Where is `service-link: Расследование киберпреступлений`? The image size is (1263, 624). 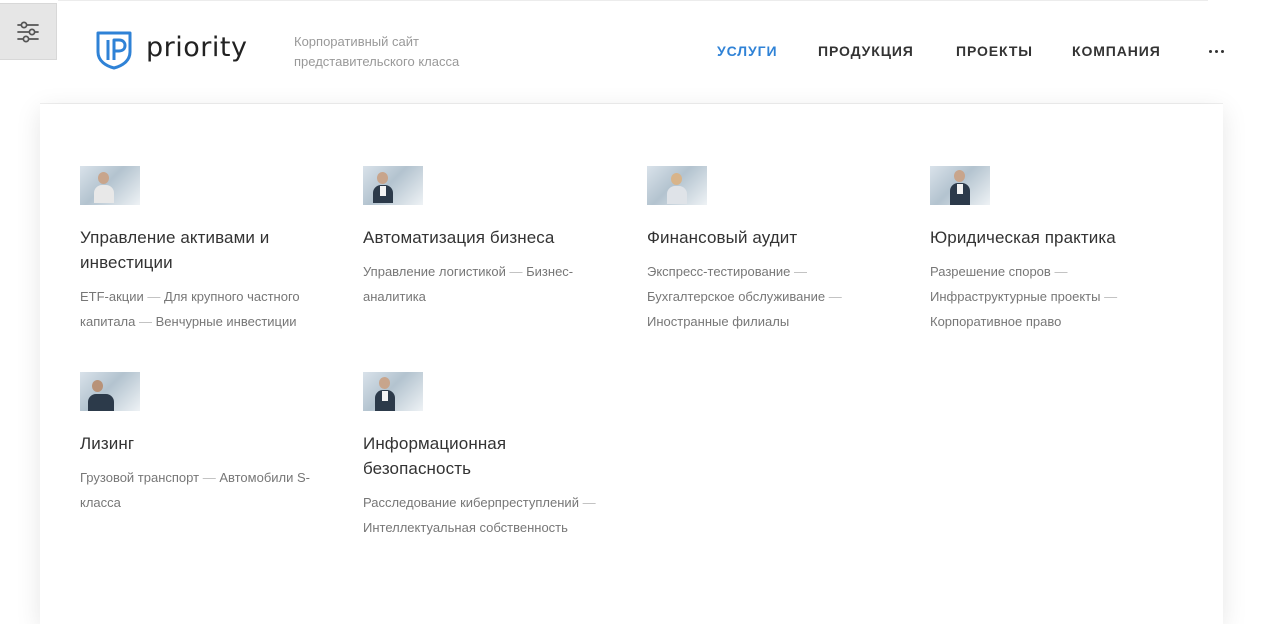 service-link: Расследование киберпреступлений is located at coordinates (471, 502).